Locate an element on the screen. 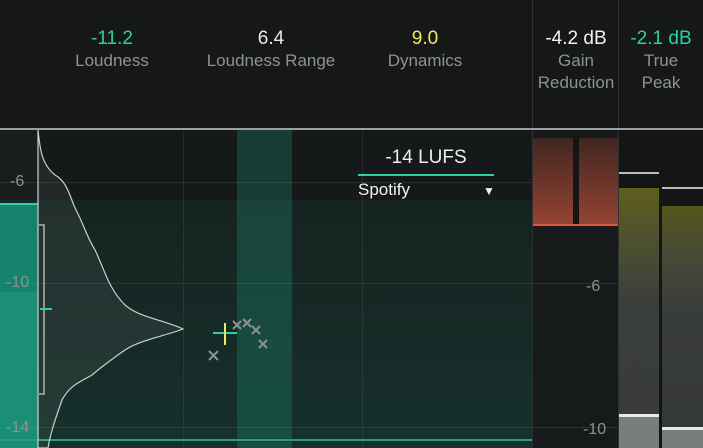  axis-tick-label: -14 is located at coordinates (18, 427).